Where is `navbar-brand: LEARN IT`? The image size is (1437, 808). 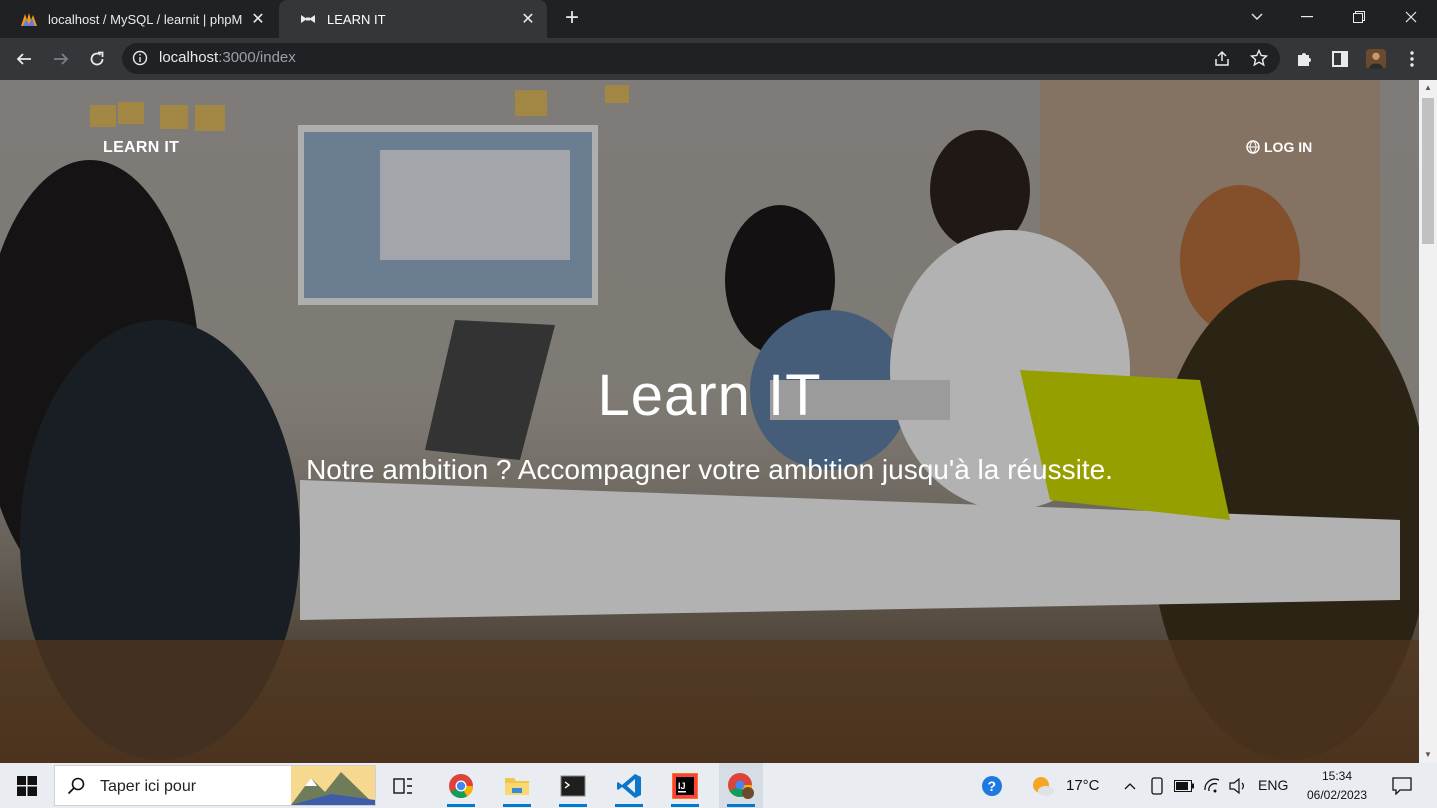 navbar-brand: LEARN IT is located at coordinates (141, 148).